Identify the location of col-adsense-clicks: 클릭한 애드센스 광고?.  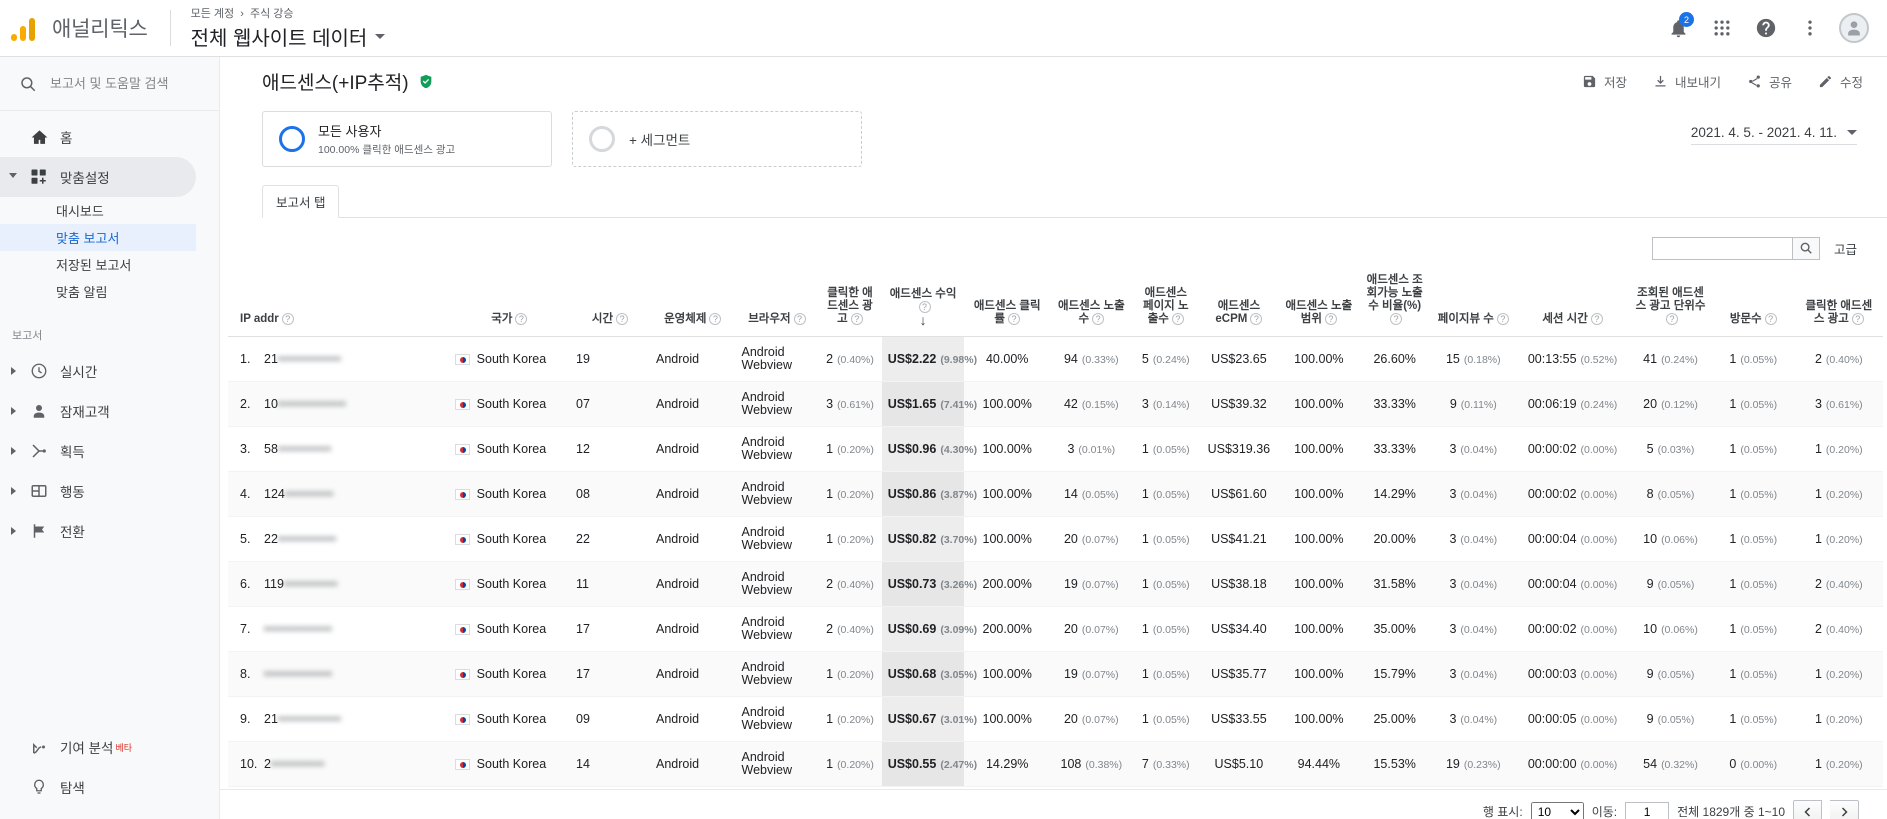
(850, 304).